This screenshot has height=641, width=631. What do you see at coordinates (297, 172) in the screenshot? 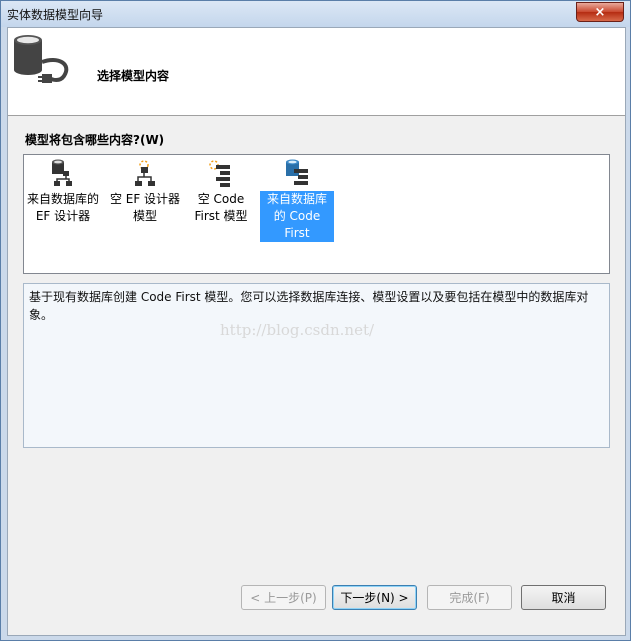
I see `database-code-first-icon` at bounding box center [297, 172].